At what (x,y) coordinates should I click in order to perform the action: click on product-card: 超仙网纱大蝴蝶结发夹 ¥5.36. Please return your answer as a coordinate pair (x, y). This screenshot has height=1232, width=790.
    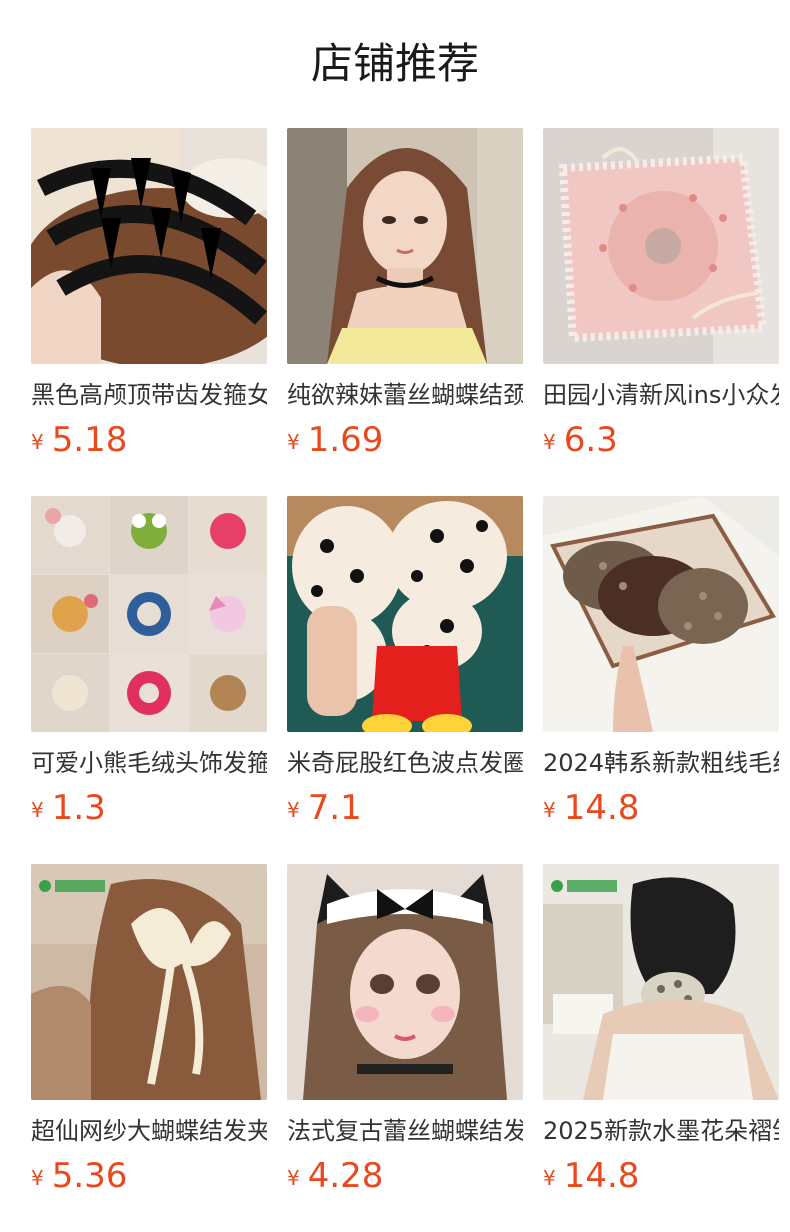
    Looking at the image, I should click on (149, 1031).